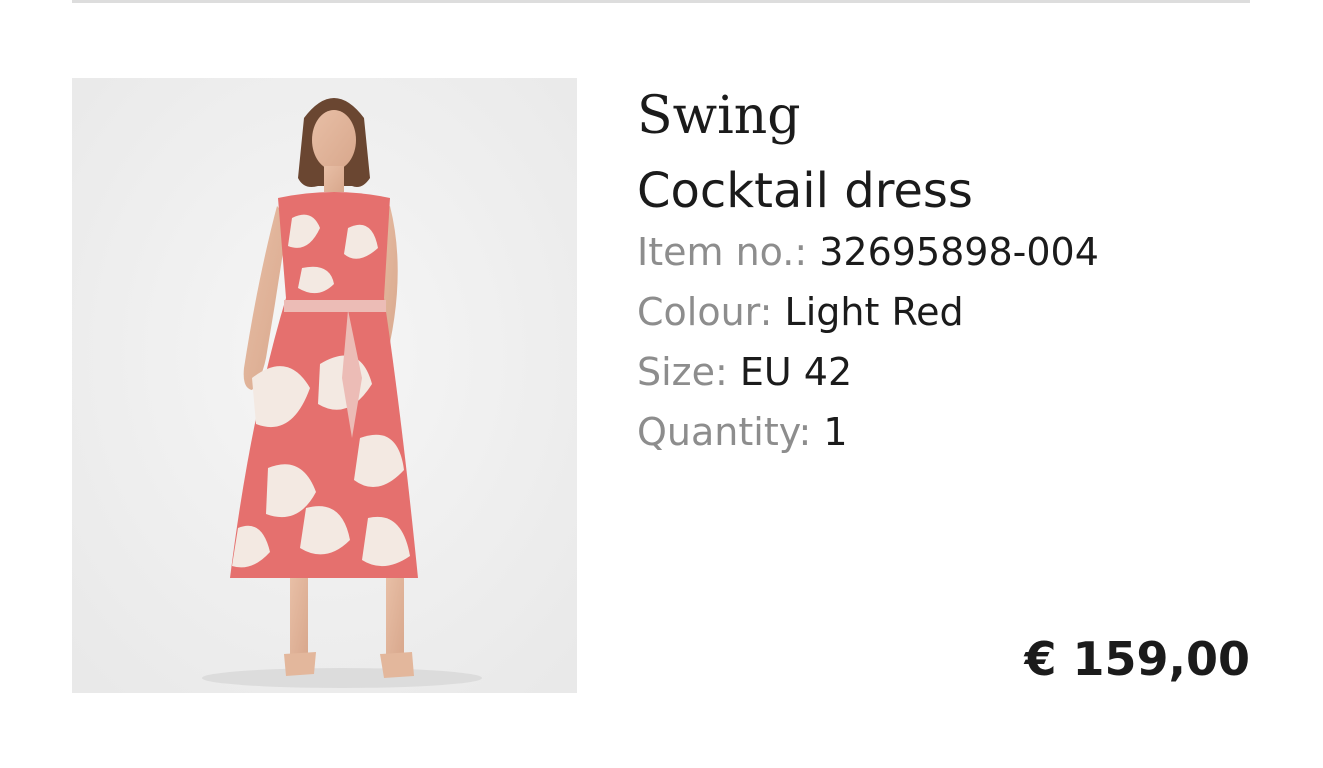 This screenshot has width=1323, height=768. What do you see at coordinates (943, 191) in the screenshot?
I see `product-name: Cocktail dress` at bounding box center [943, 191].